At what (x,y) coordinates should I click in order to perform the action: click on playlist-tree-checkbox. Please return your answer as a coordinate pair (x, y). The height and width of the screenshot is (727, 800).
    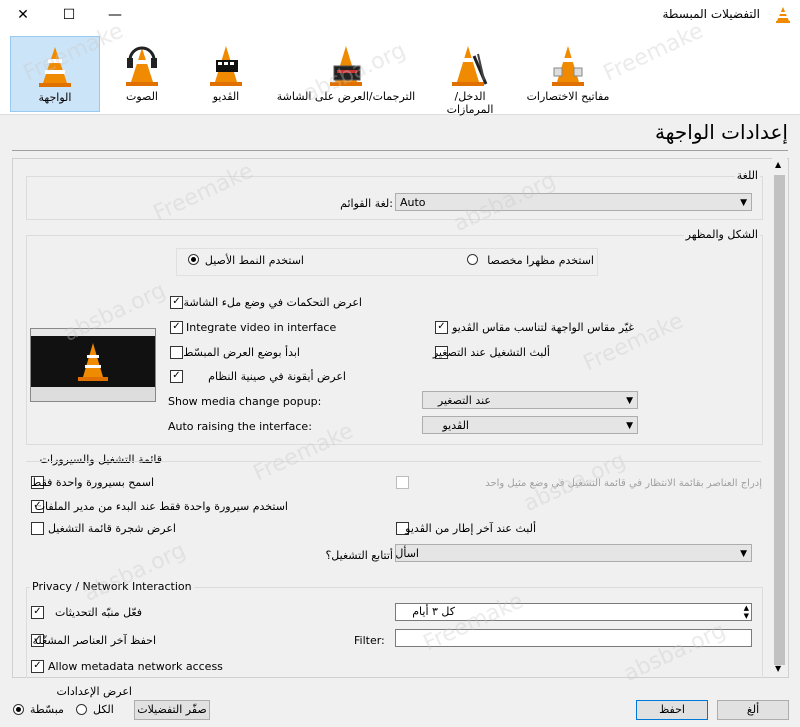
    Looking at the image, I should click on (37, 528).